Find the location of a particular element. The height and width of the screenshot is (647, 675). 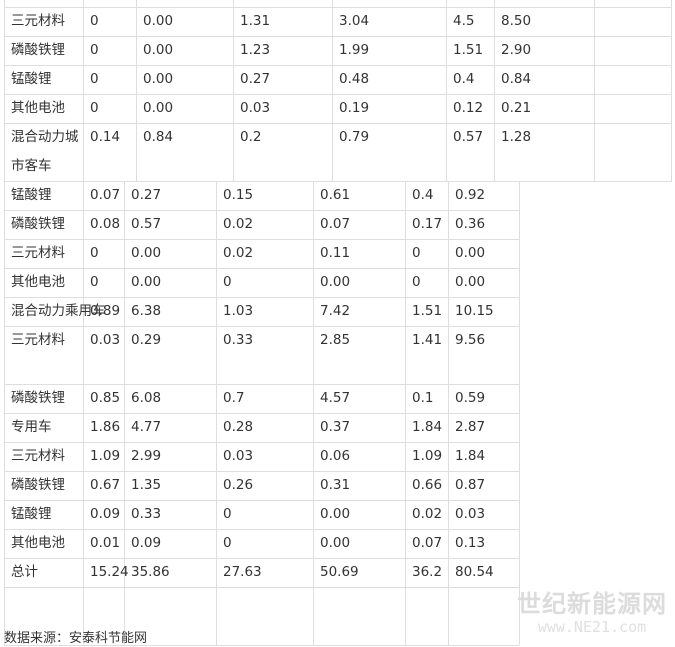

value-cell: 6.38 is located at coordinates (146, 311).